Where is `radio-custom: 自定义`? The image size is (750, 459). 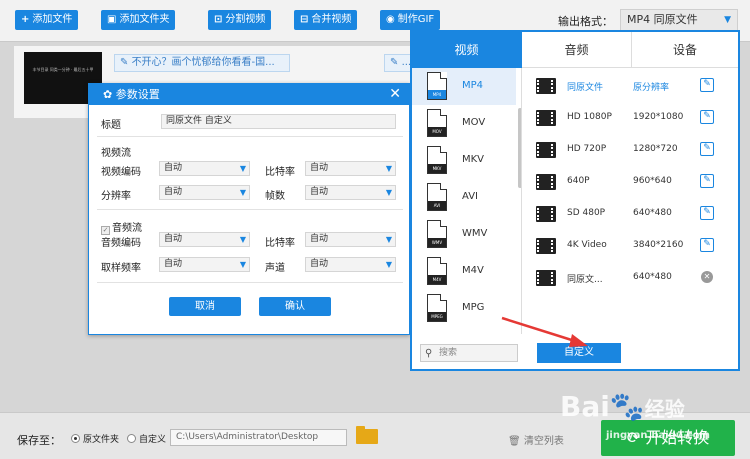 radio-custom: 自定义 is located at coordinates (146, 438).